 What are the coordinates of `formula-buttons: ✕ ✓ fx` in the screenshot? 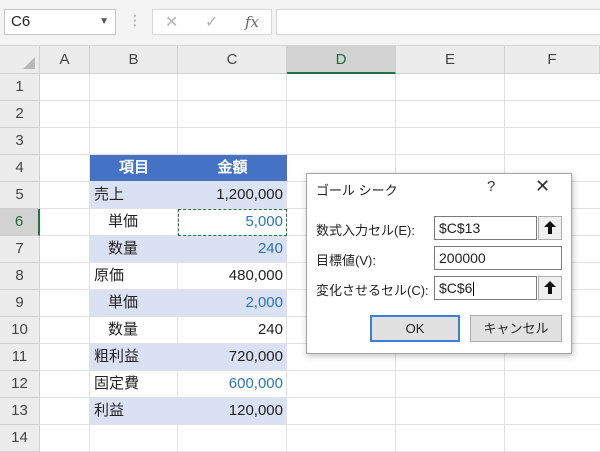 It's located at (212, 22).